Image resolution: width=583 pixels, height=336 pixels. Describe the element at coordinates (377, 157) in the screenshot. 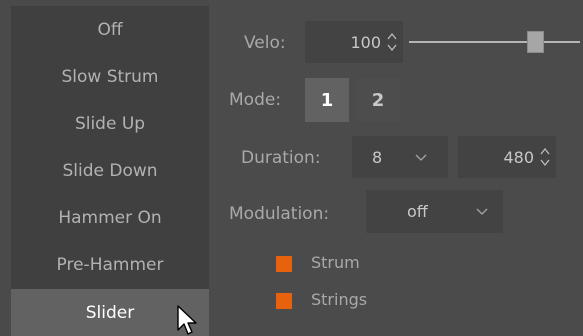

I see `duration-dropdown-value: 8` at that location.